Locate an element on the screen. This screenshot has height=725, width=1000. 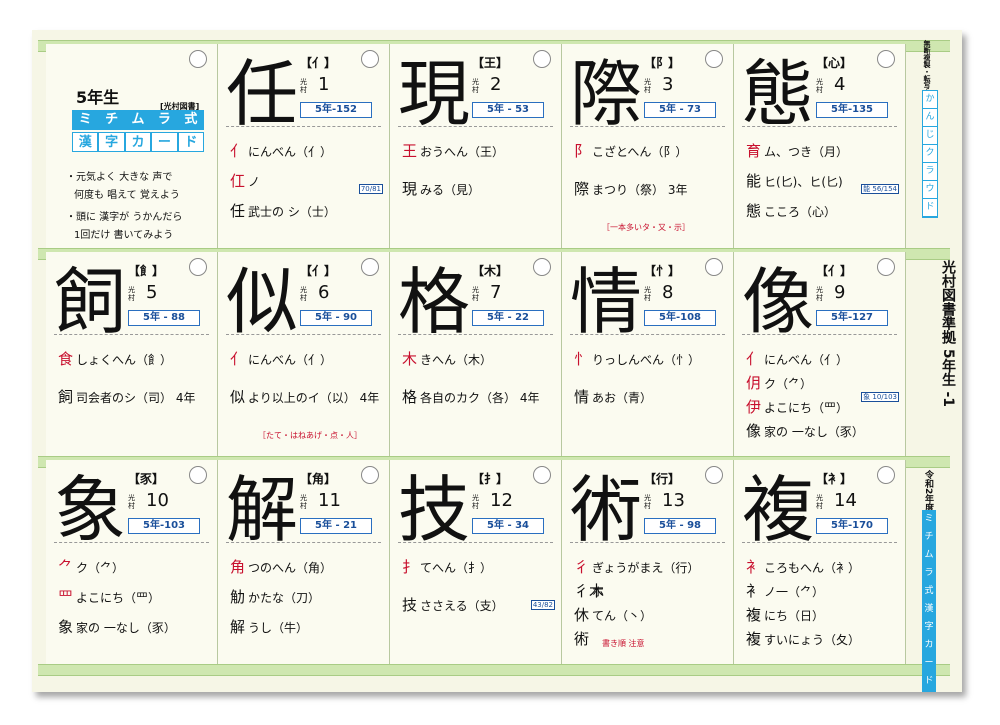
component-text: 家の 一なし（豕） is located at coordinates (126, 628).